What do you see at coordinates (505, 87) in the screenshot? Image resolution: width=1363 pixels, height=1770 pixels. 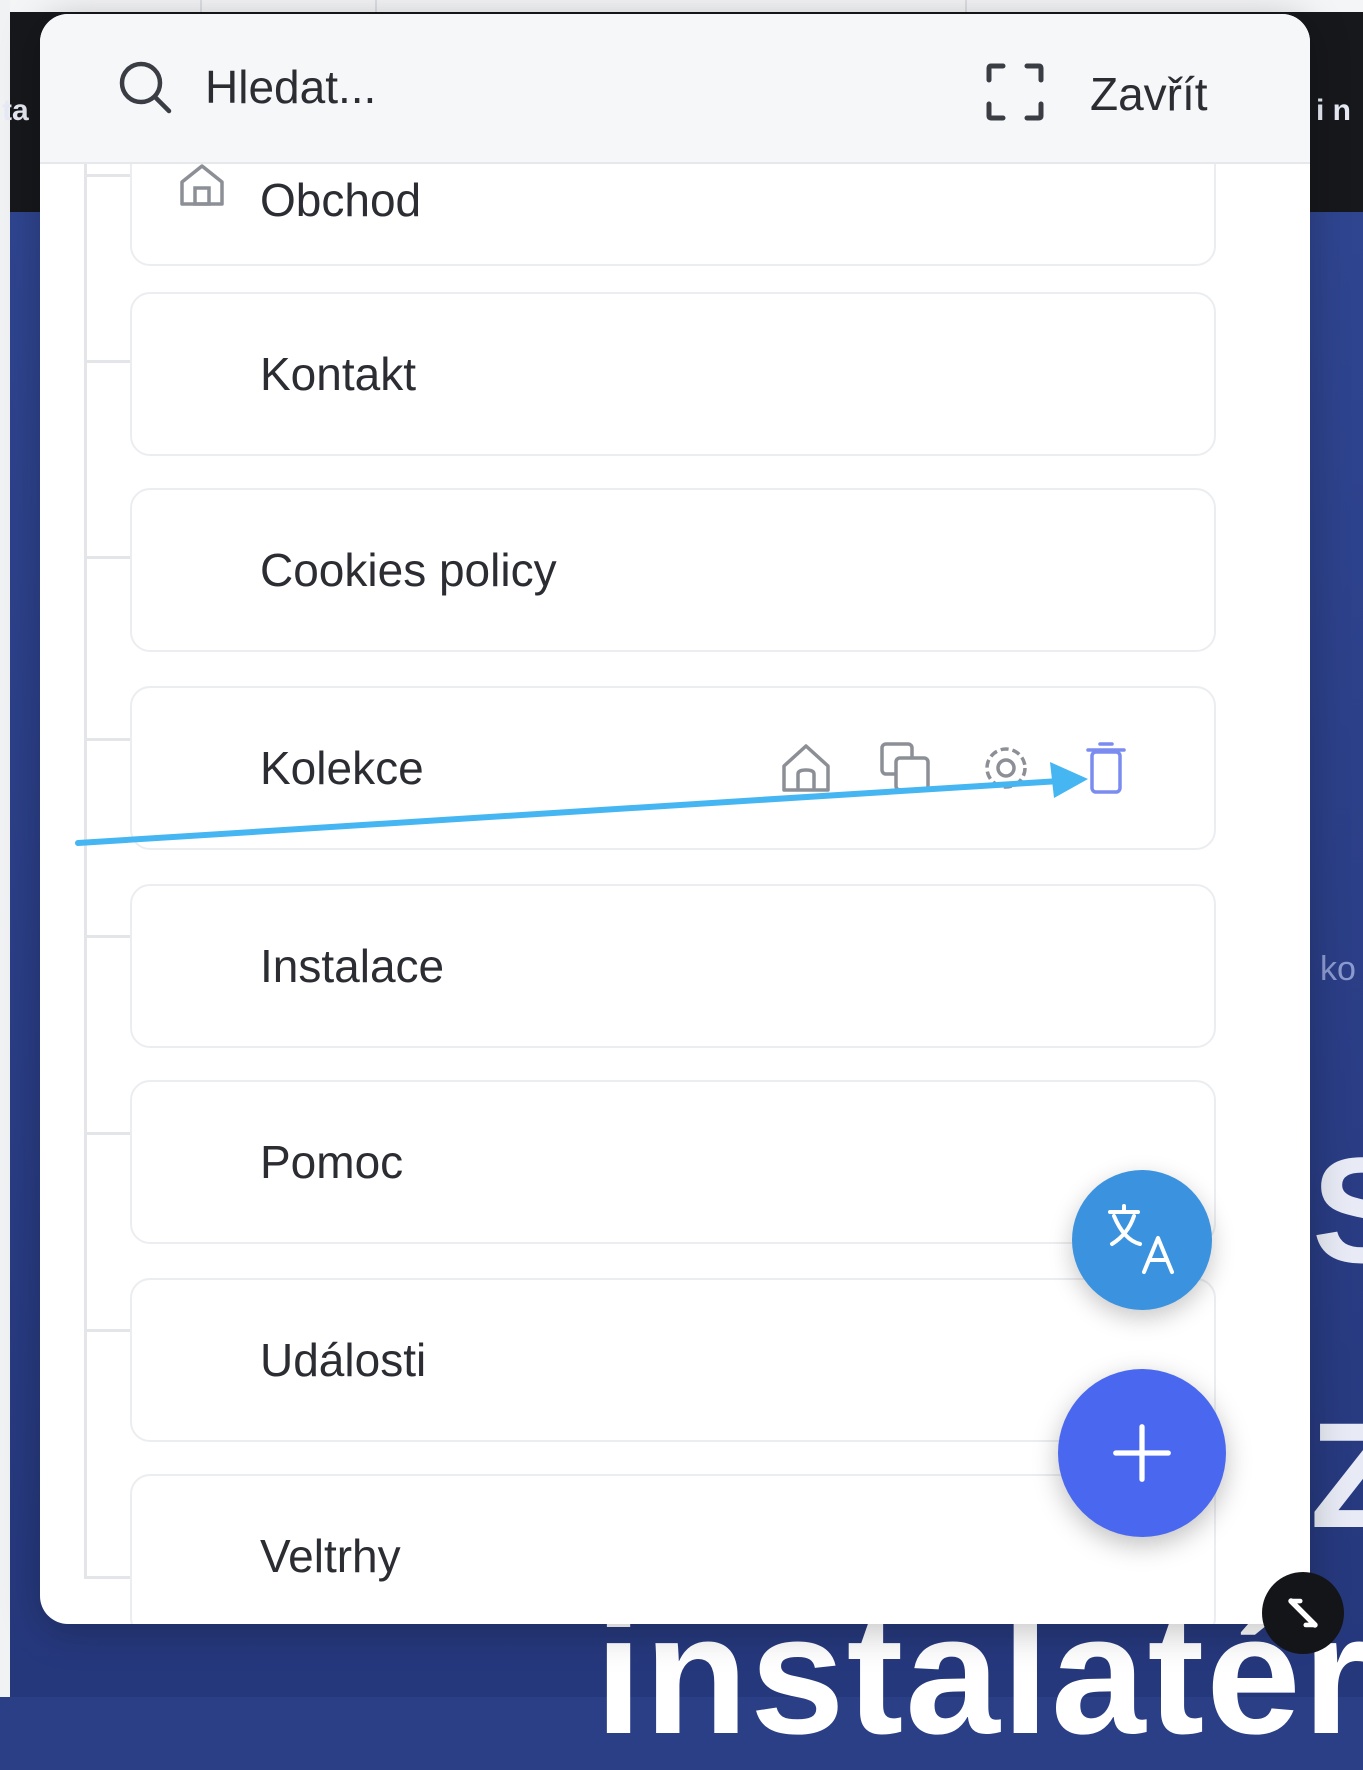 I see `search-input` at bounding box center [505, 87].